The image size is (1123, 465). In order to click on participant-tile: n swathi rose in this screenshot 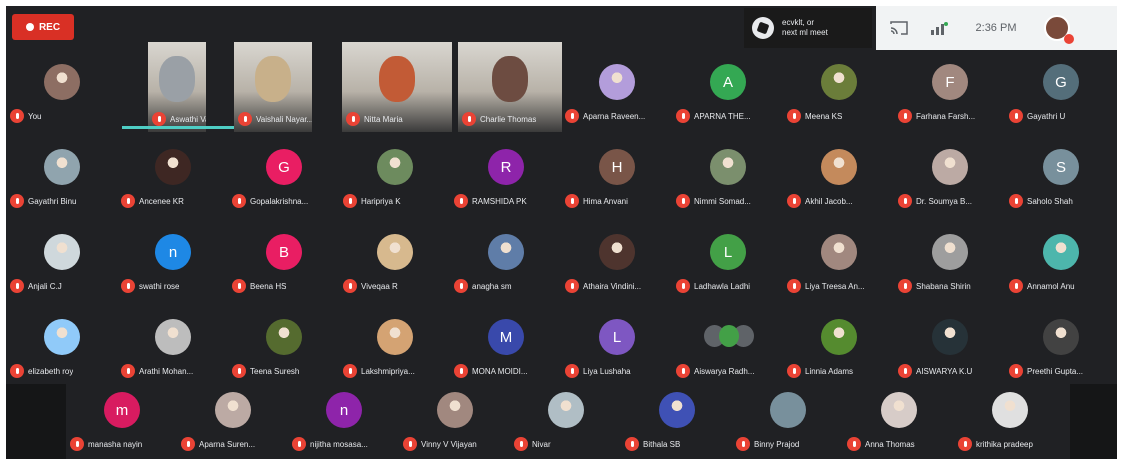, I will do `click(173, 259)`.